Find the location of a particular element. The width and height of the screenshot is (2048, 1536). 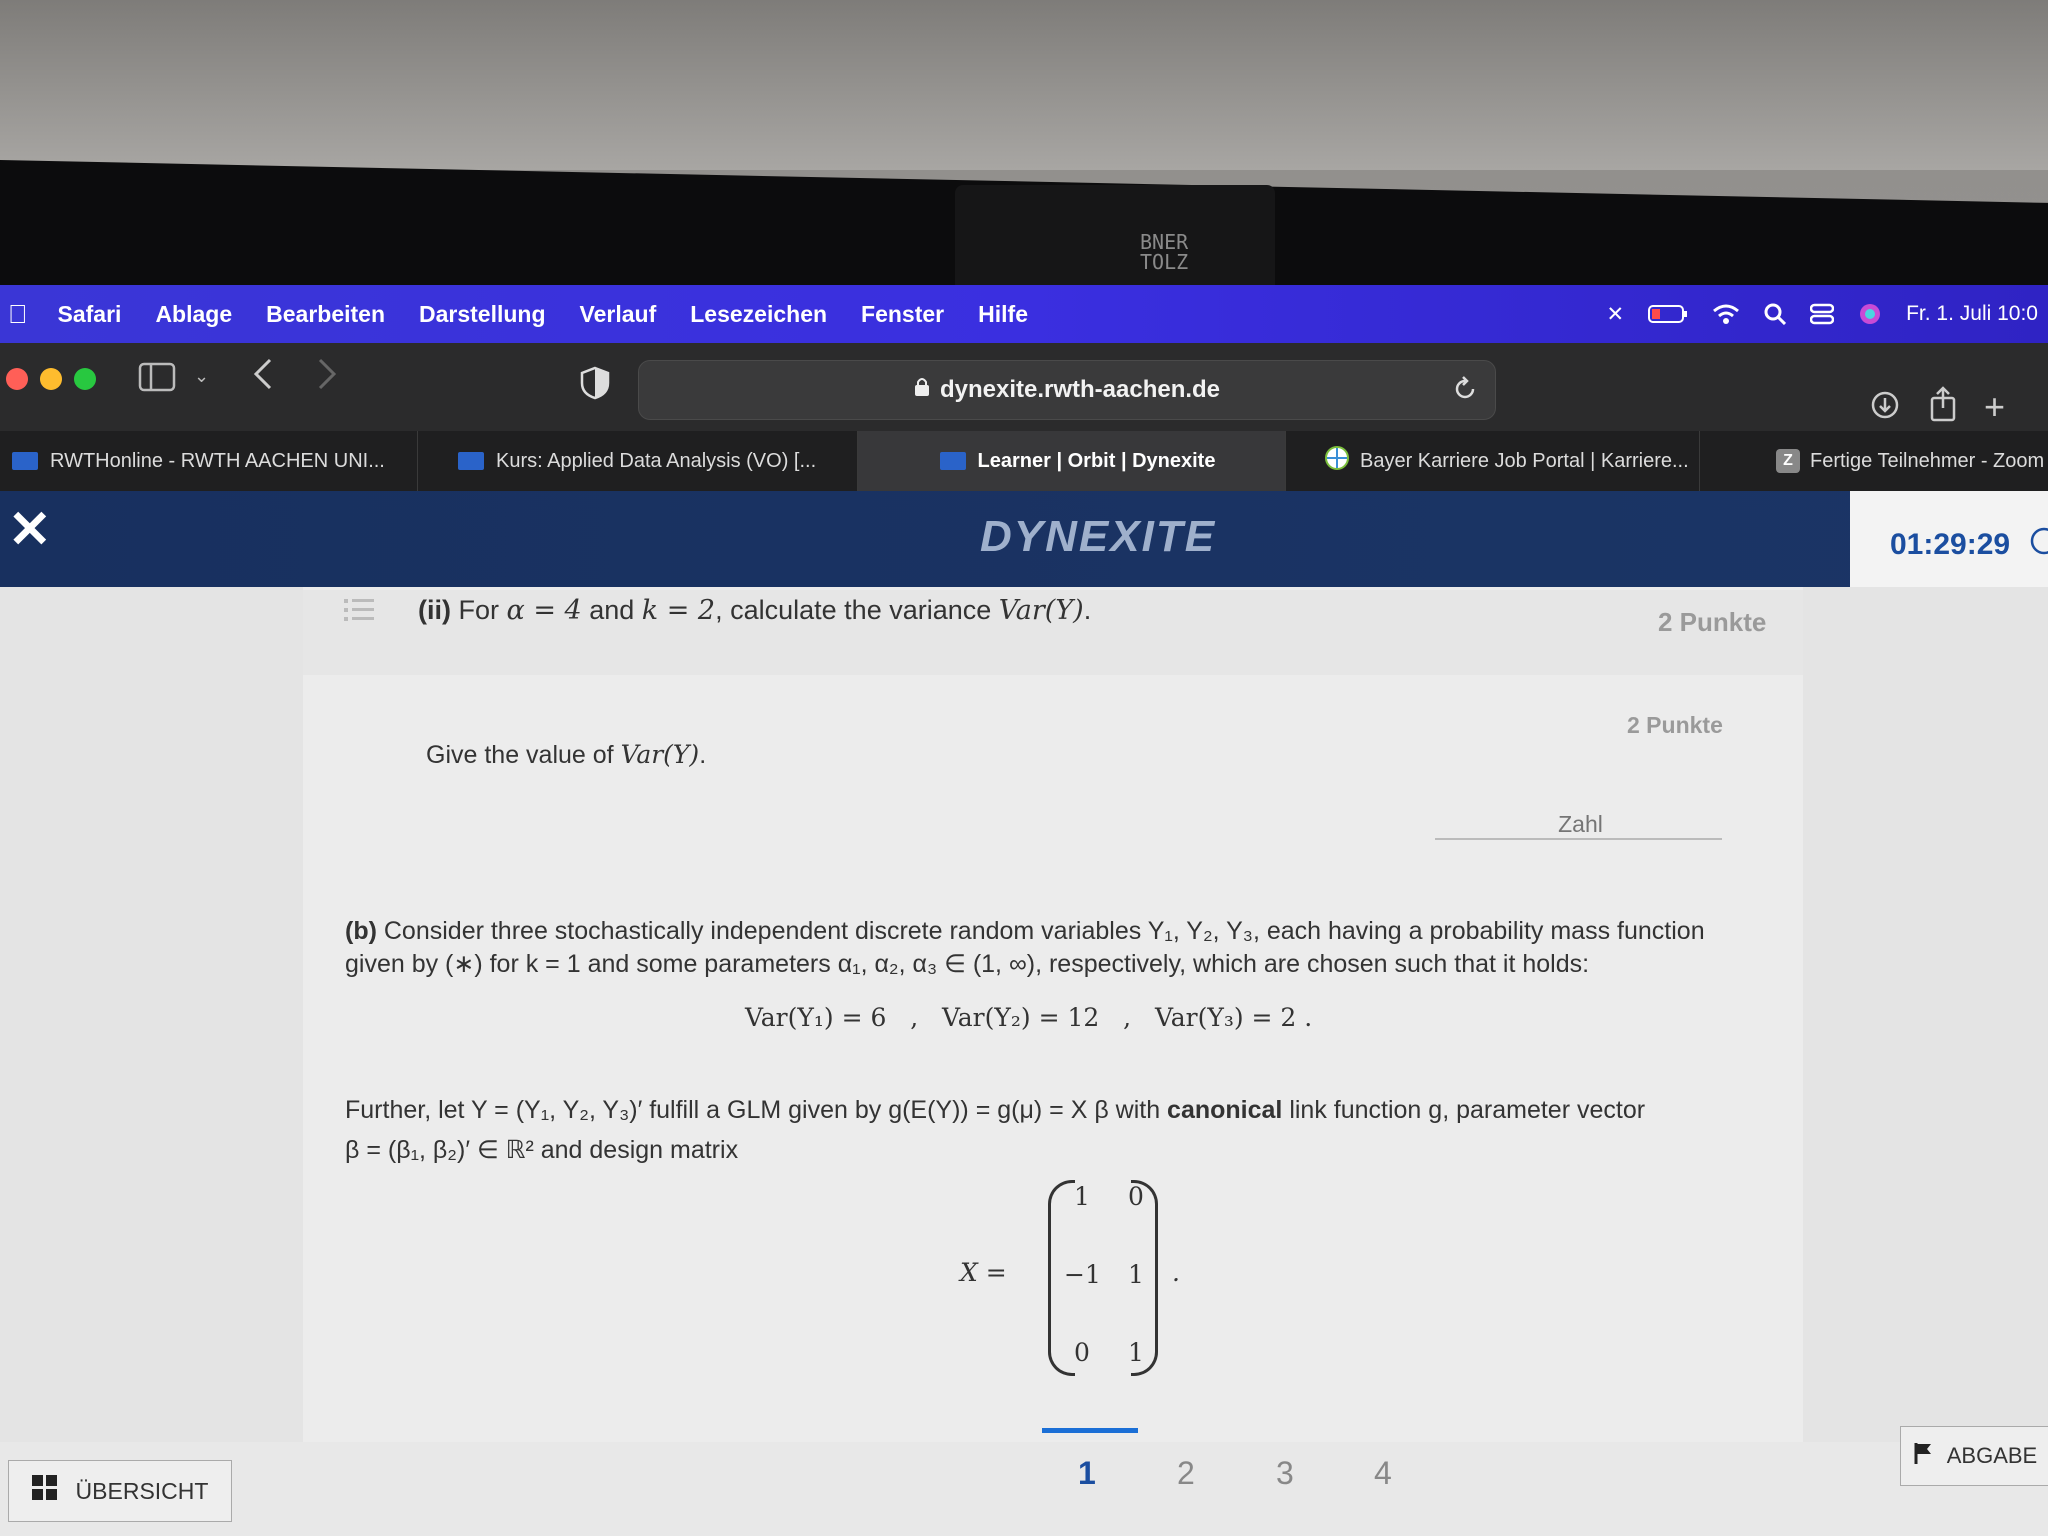

back-icon is located at coordinates (263, 376).